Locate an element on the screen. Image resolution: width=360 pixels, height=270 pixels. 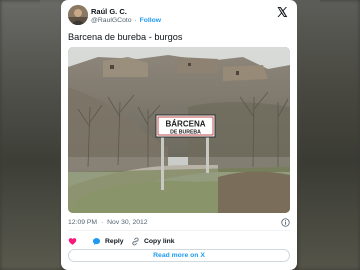
copy-link-label: Copy link is located at coordinates (159, 241).